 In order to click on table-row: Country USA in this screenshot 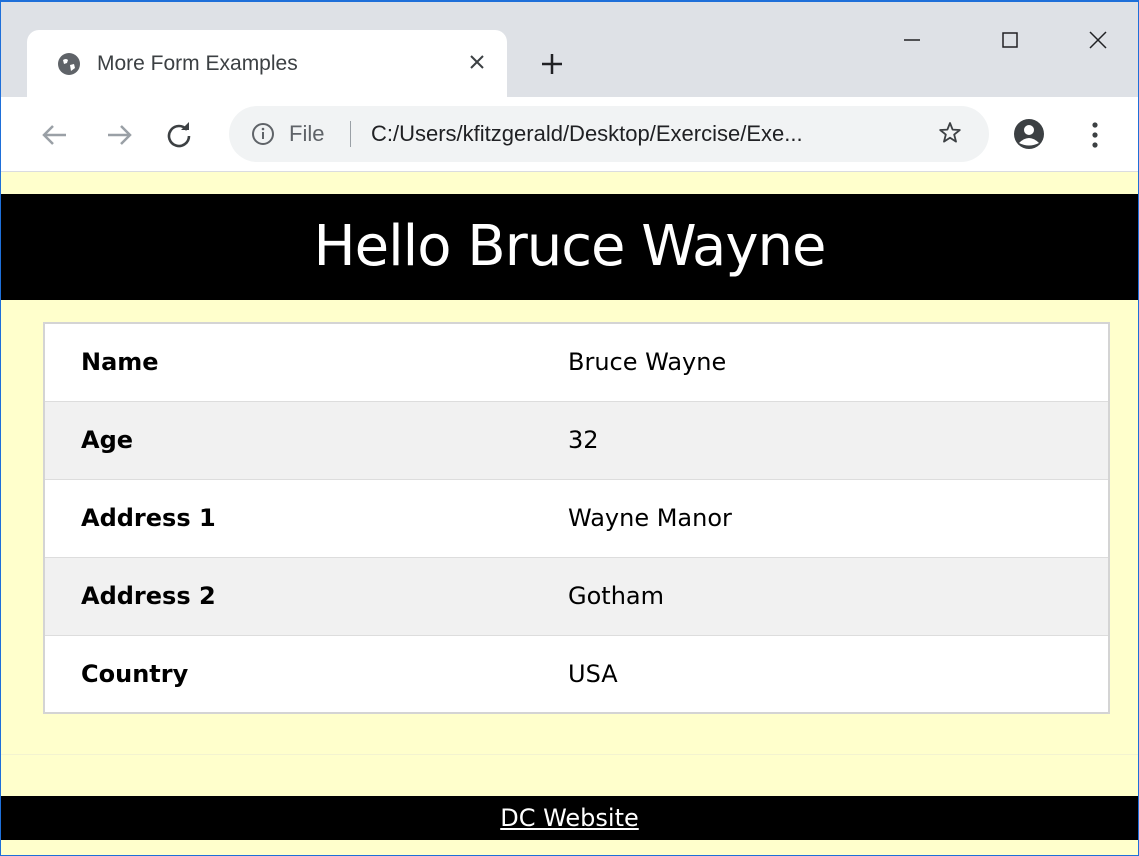, I will do `click(576, 674)`.